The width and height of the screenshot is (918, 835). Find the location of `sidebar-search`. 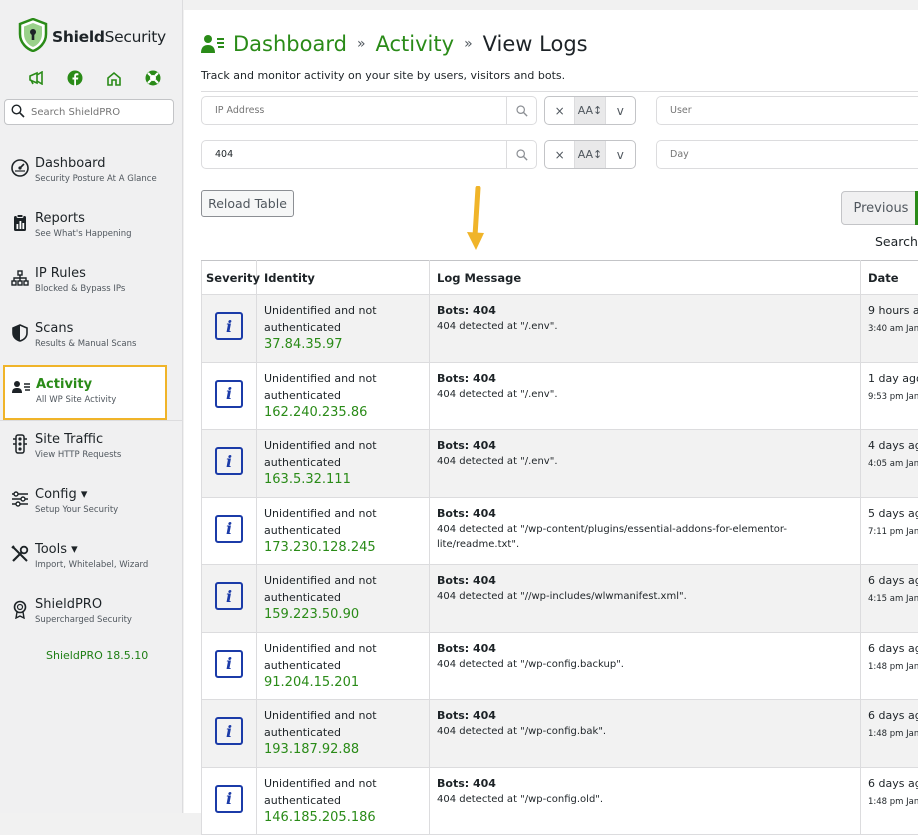

sidebar-search is located at coordinates (89, 112).